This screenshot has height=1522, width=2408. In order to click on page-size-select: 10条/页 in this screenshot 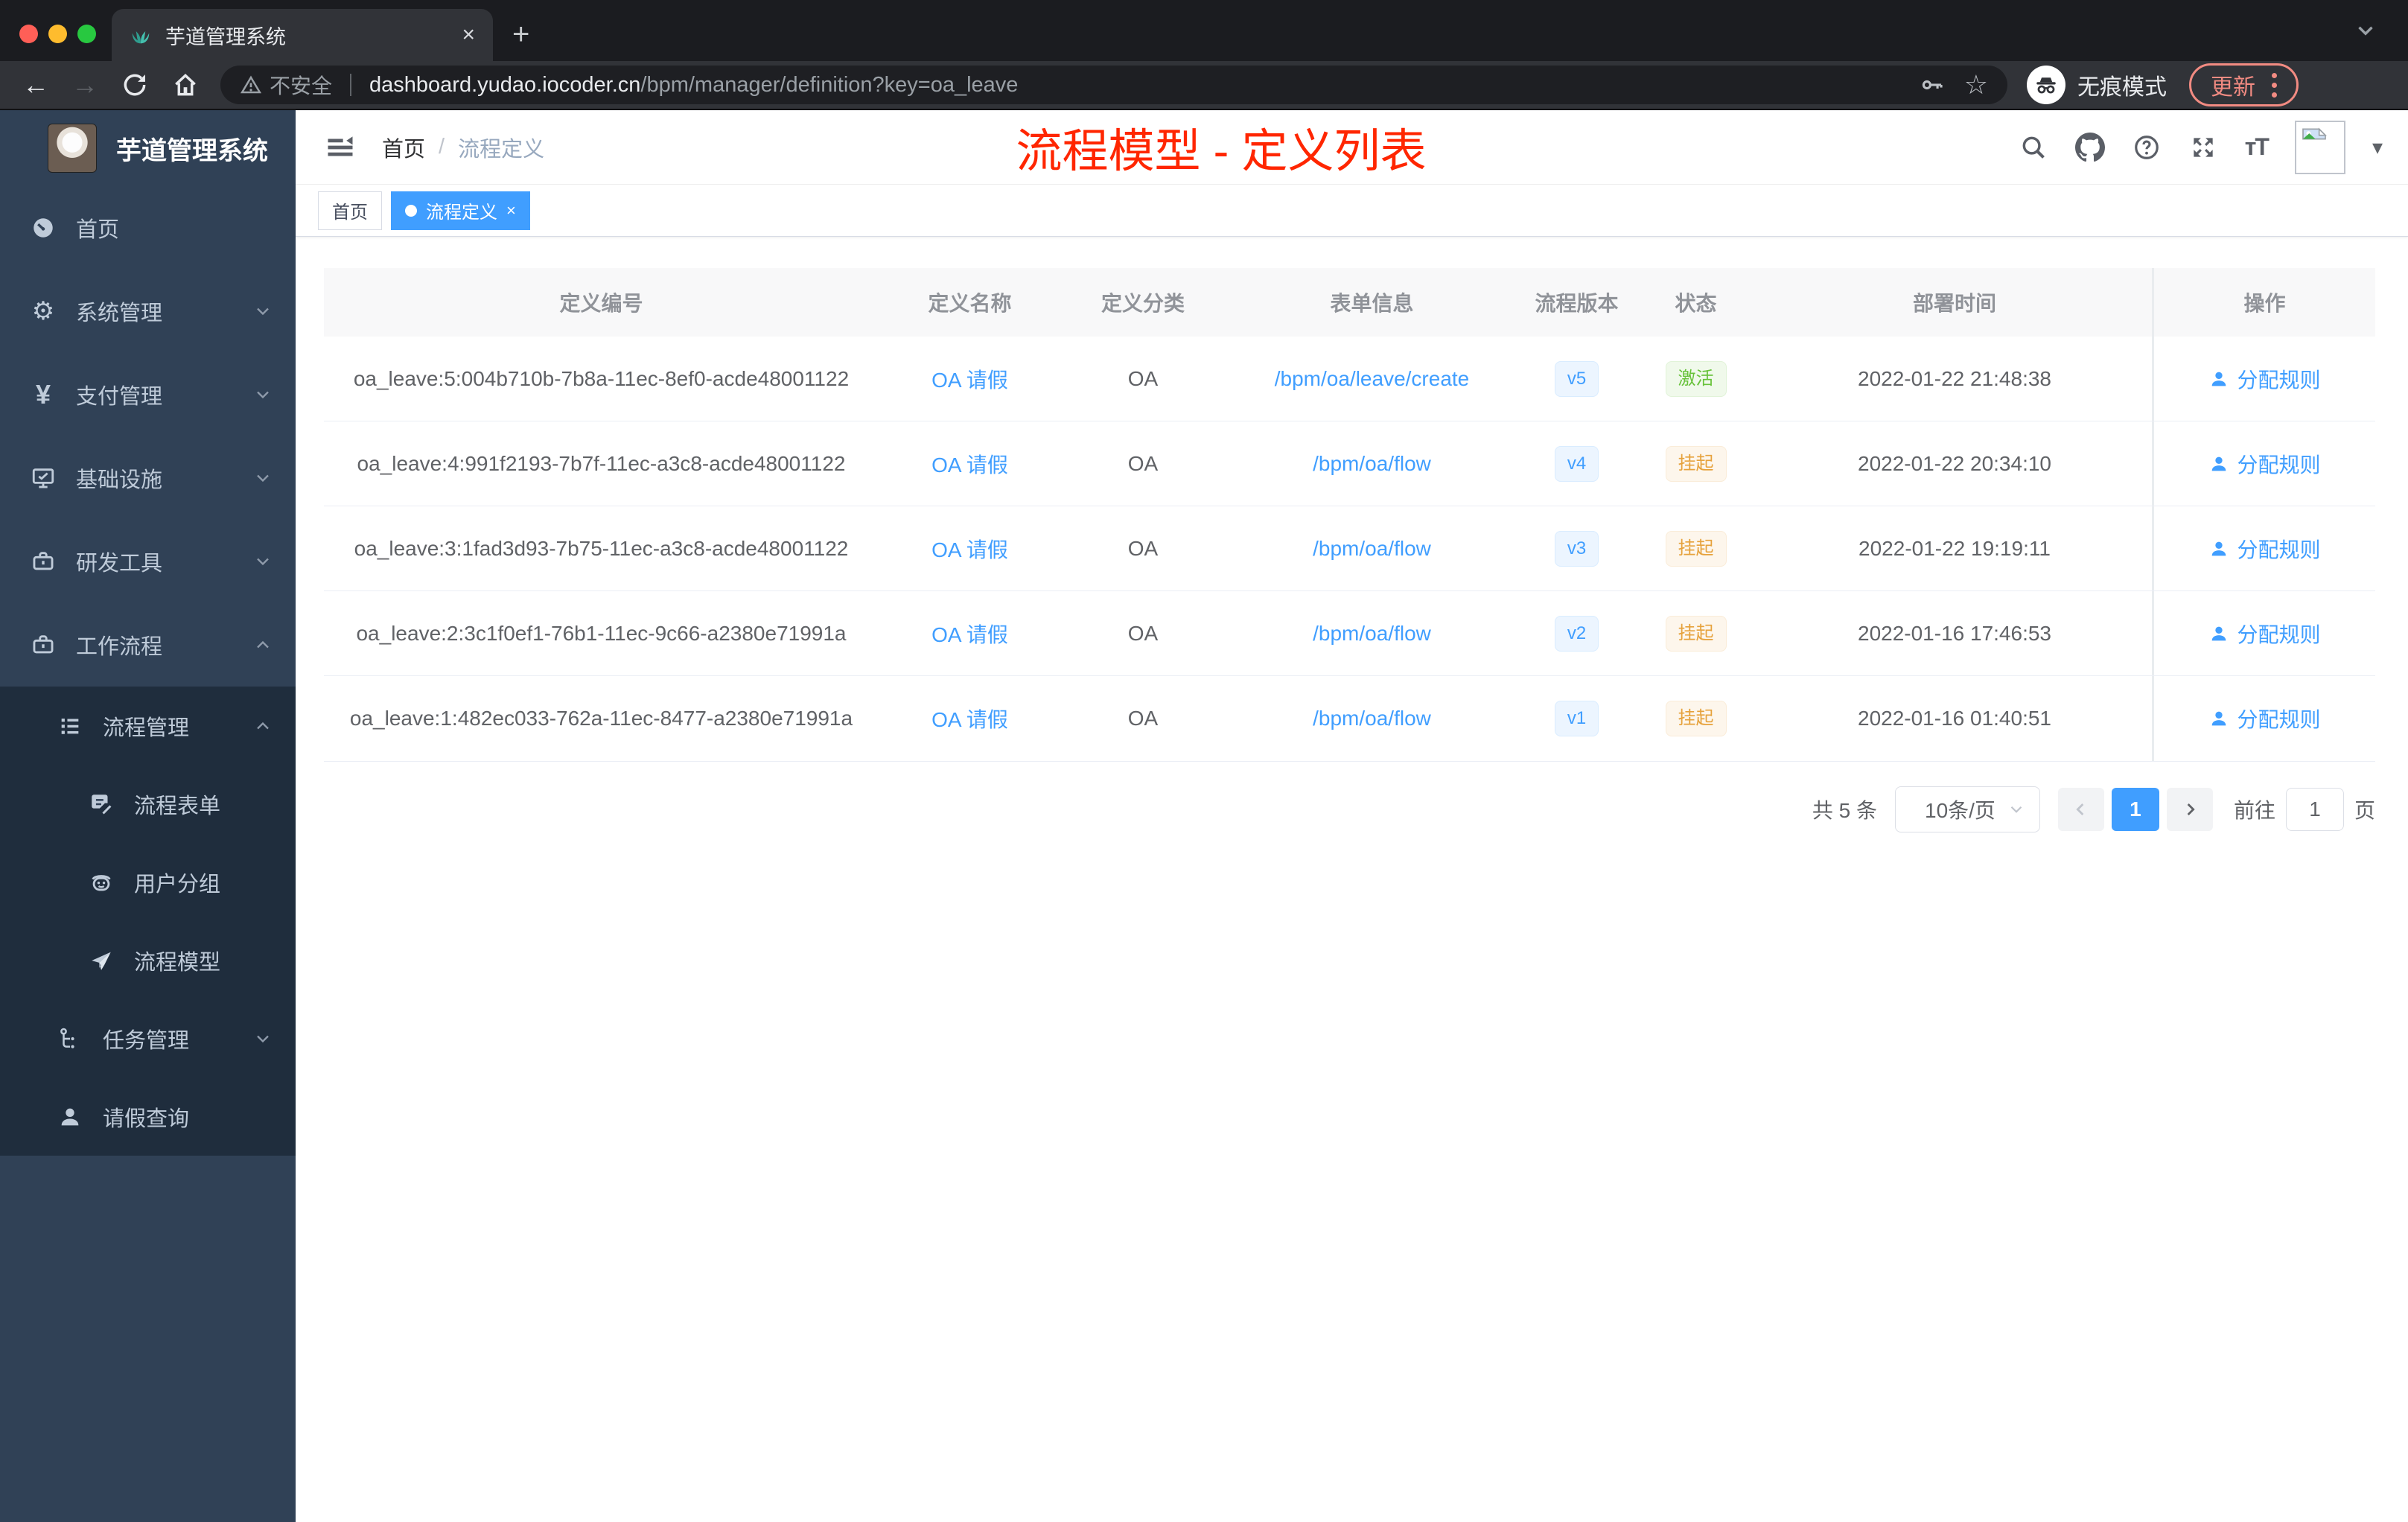, I will do `click(1967, 809)`.